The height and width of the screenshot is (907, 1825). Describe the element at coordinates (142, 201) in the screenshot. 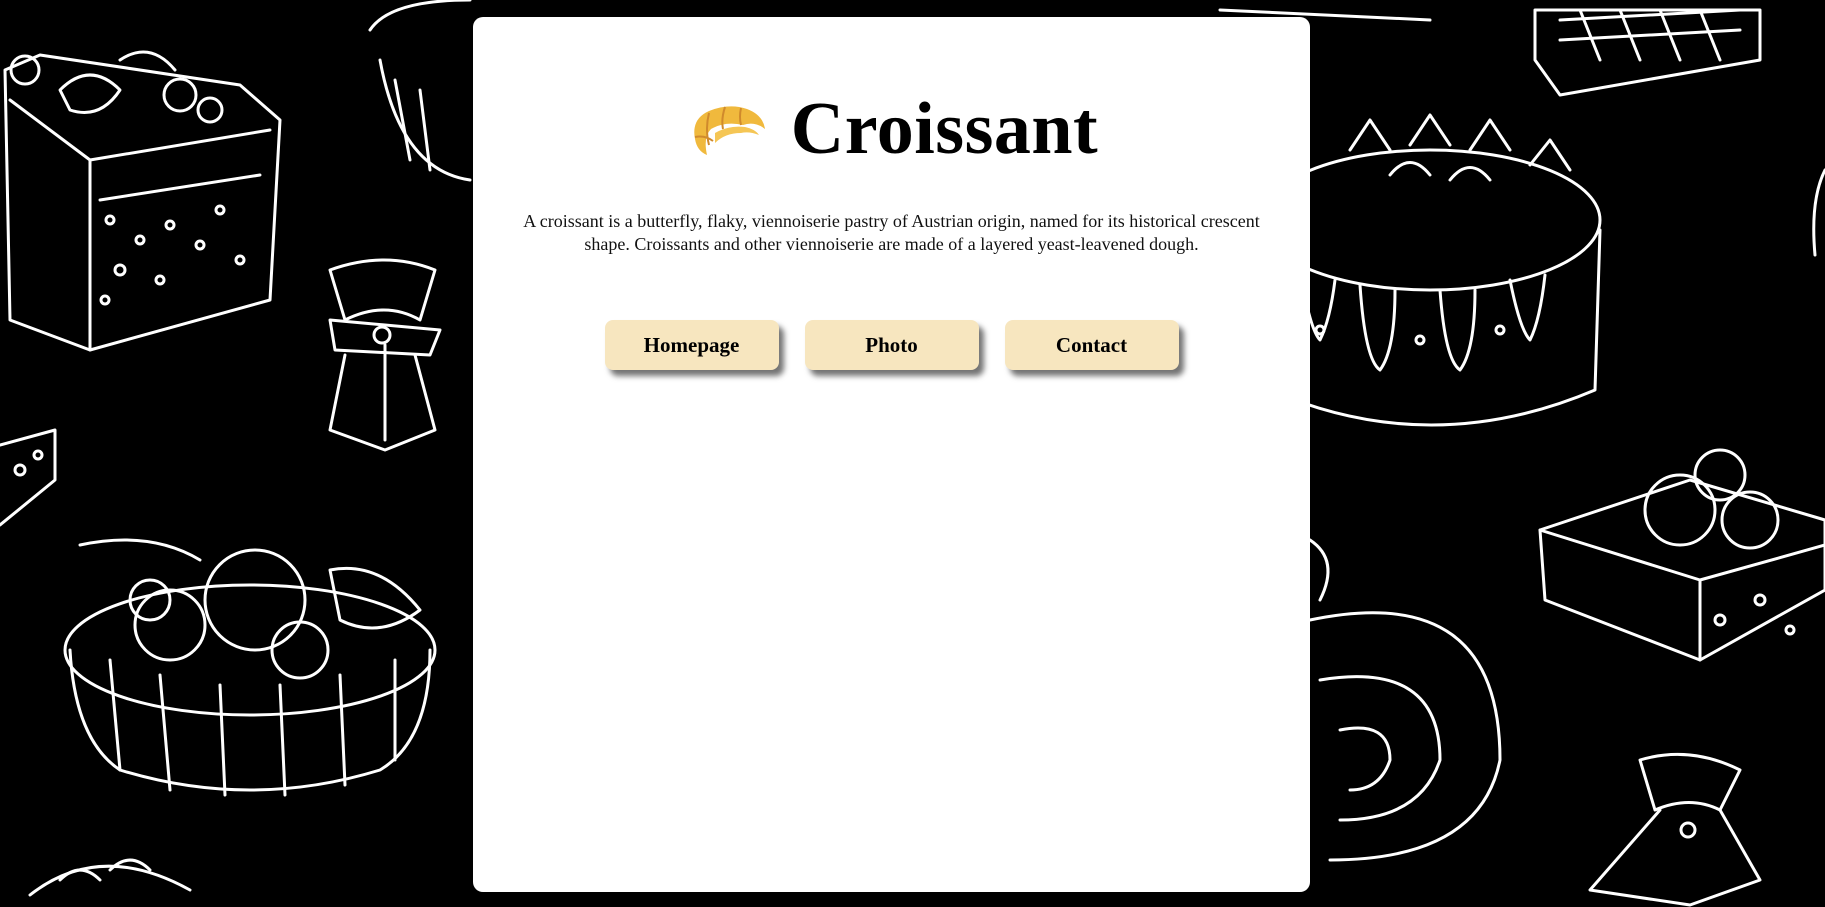

I see `cake-slice-sketch` at that location.